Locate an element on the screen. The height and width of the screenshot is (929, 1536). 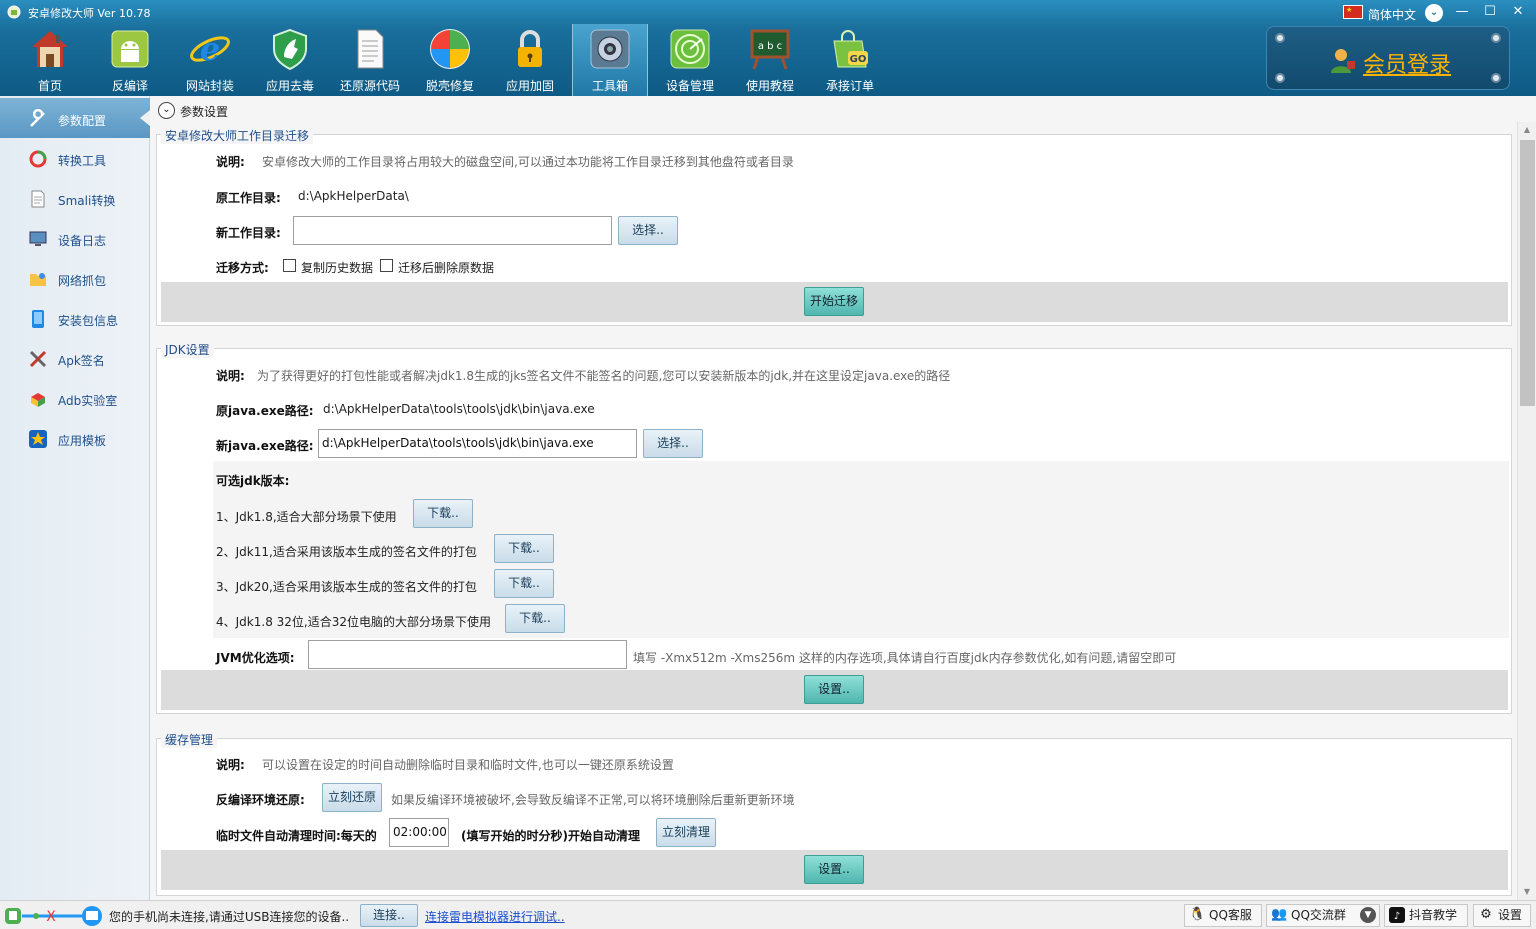
lock-icon is located at coordinates (530, 49).